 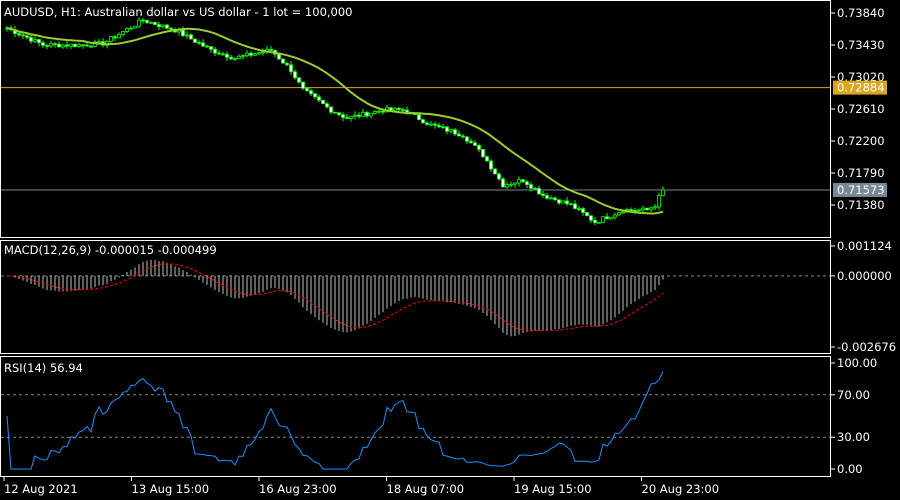 I want to click on rsi-label: RSI(14) 56.94, so click(x=43, y=368).